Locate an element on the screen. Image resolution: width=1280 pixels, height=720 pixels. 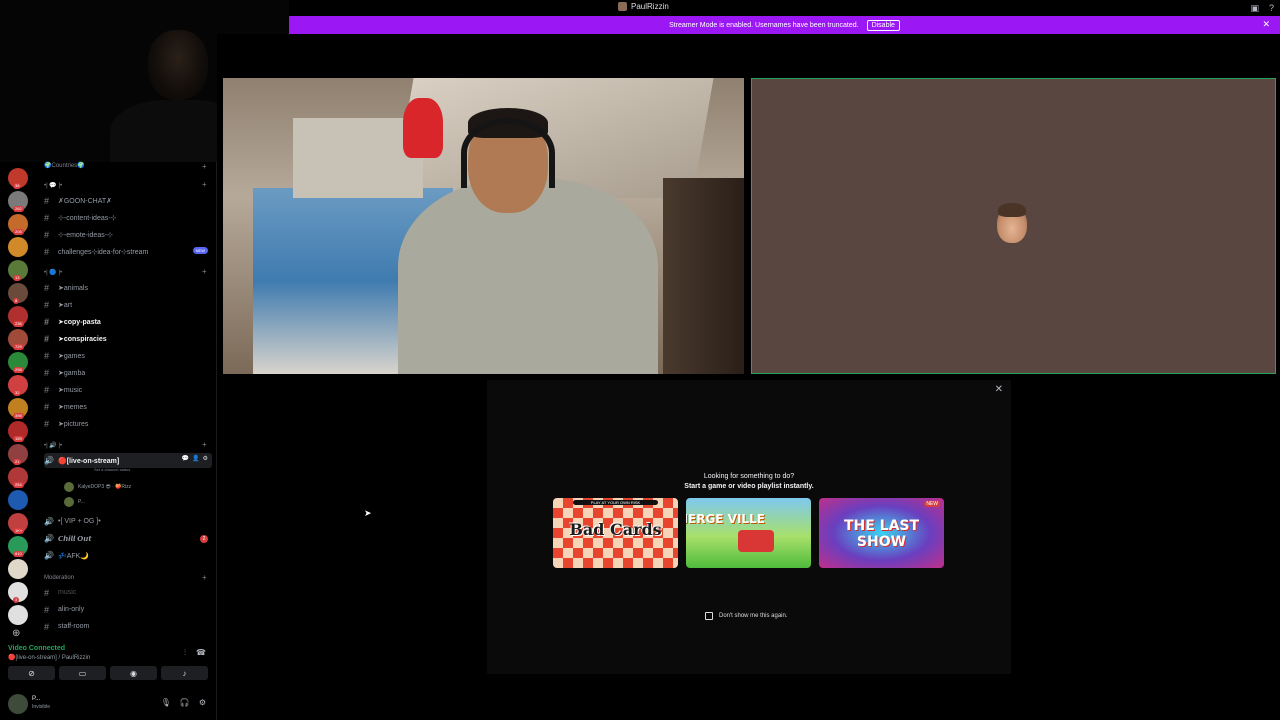
channel-status-hint: Set a channel status is located at coordinates (112, 469).